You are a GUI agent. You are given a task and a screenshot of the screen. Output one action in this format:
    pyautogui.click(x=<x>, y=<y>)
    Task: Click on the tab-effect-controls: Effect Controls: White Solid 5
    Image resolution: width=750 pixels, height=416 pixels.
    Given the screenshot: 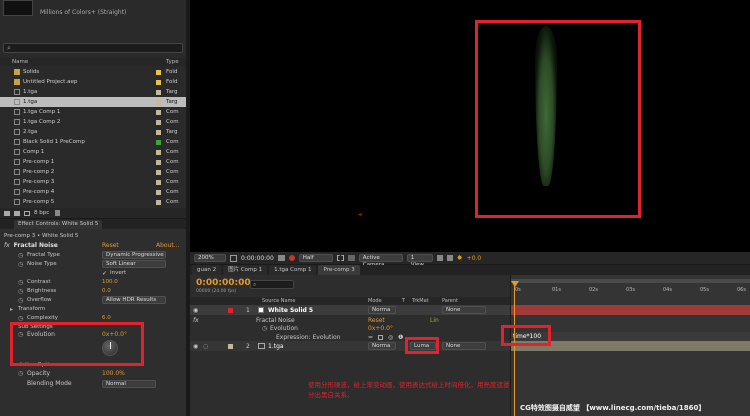 What is the action you would take?
    pyautogui.click(x=58, y=224)
    